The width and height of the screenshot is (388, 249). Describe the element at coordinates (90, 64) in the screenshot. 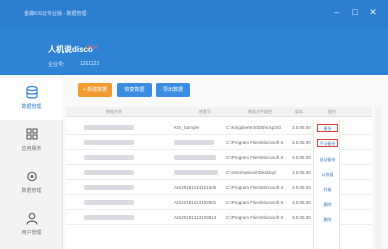

I see `enterprise-value: 1261123` at that location.